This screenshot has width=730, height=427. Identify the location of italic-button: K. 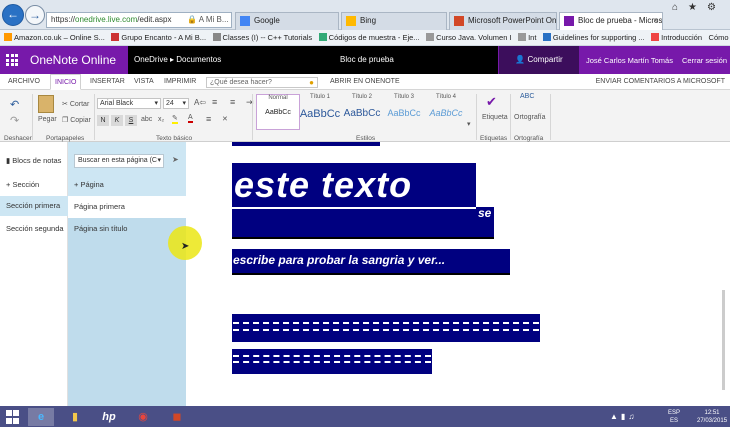
(117, 120).